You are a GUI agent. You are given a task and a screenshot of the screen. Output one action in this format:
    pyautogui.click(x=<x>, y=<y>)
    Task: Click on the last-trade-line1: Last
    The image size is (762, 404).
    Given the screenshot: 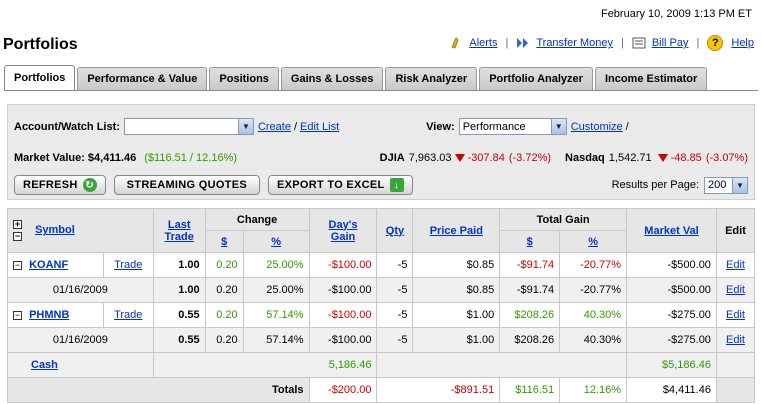 What is the action you would take?
    pyautogui.click(x=179, y=225)
    